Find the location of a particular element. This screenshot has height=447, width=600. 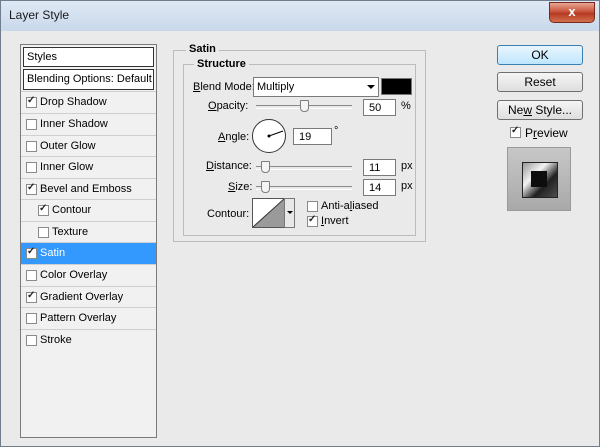

preview-label: Preview is located at coordinates (546, 133).